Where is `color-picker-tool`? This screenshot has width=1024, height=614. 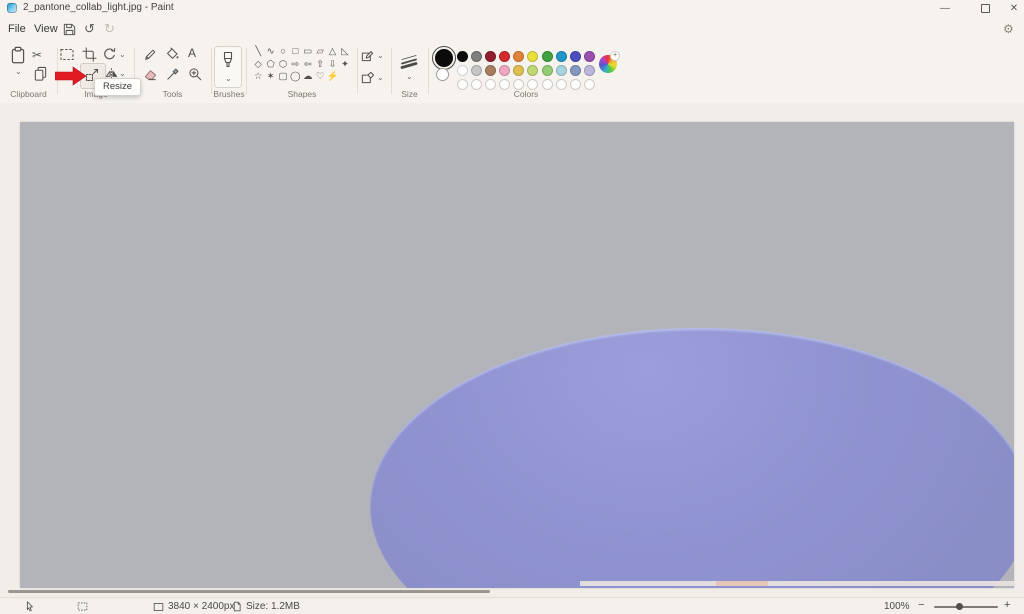
color-picker-tool is located at coordinates (172, 74).